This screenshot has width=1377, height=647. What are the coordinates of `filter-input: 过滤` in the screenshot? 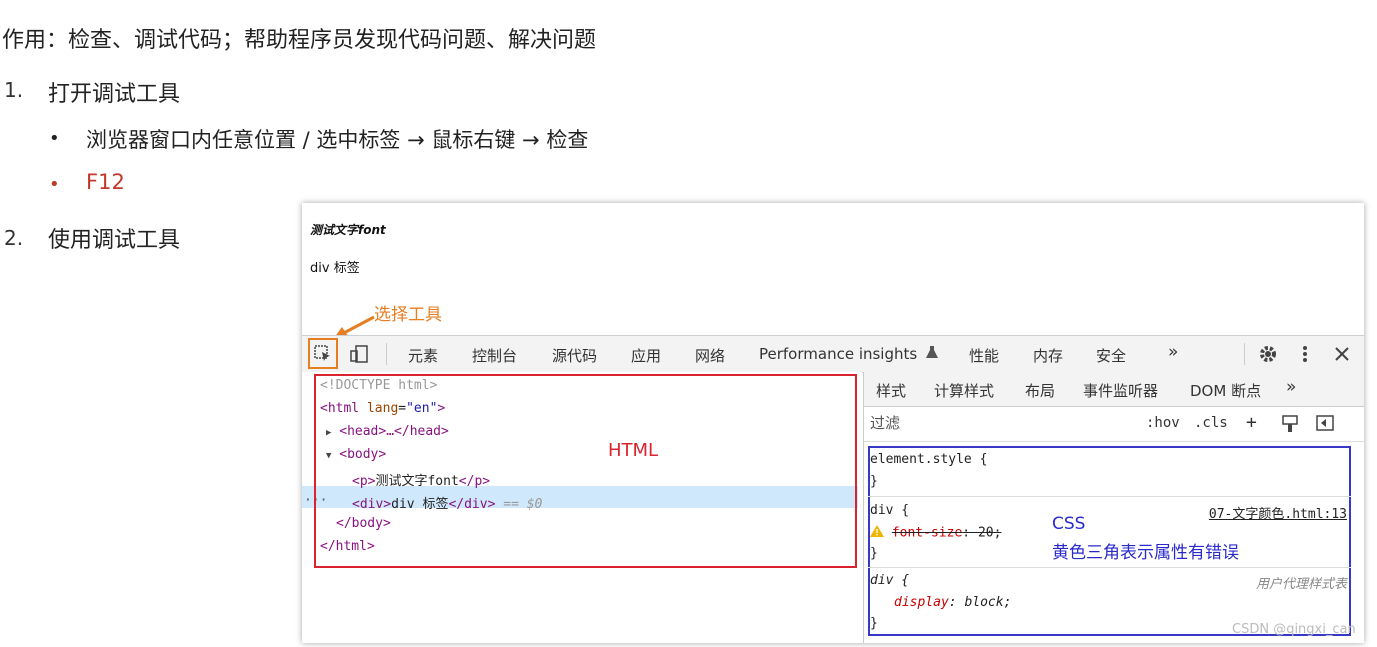 It's located at (1001, 423).